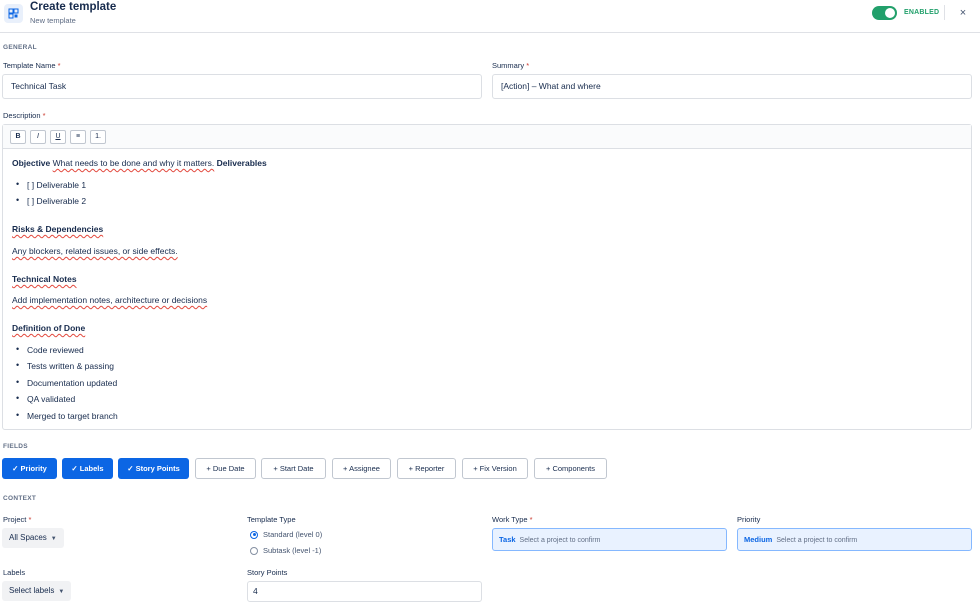 This screenshot has width=980, height=607. What do you see at coordinates (749, 519) in the screenshot?
I see `priority-label: Priority` at bounding box center [749, 519].